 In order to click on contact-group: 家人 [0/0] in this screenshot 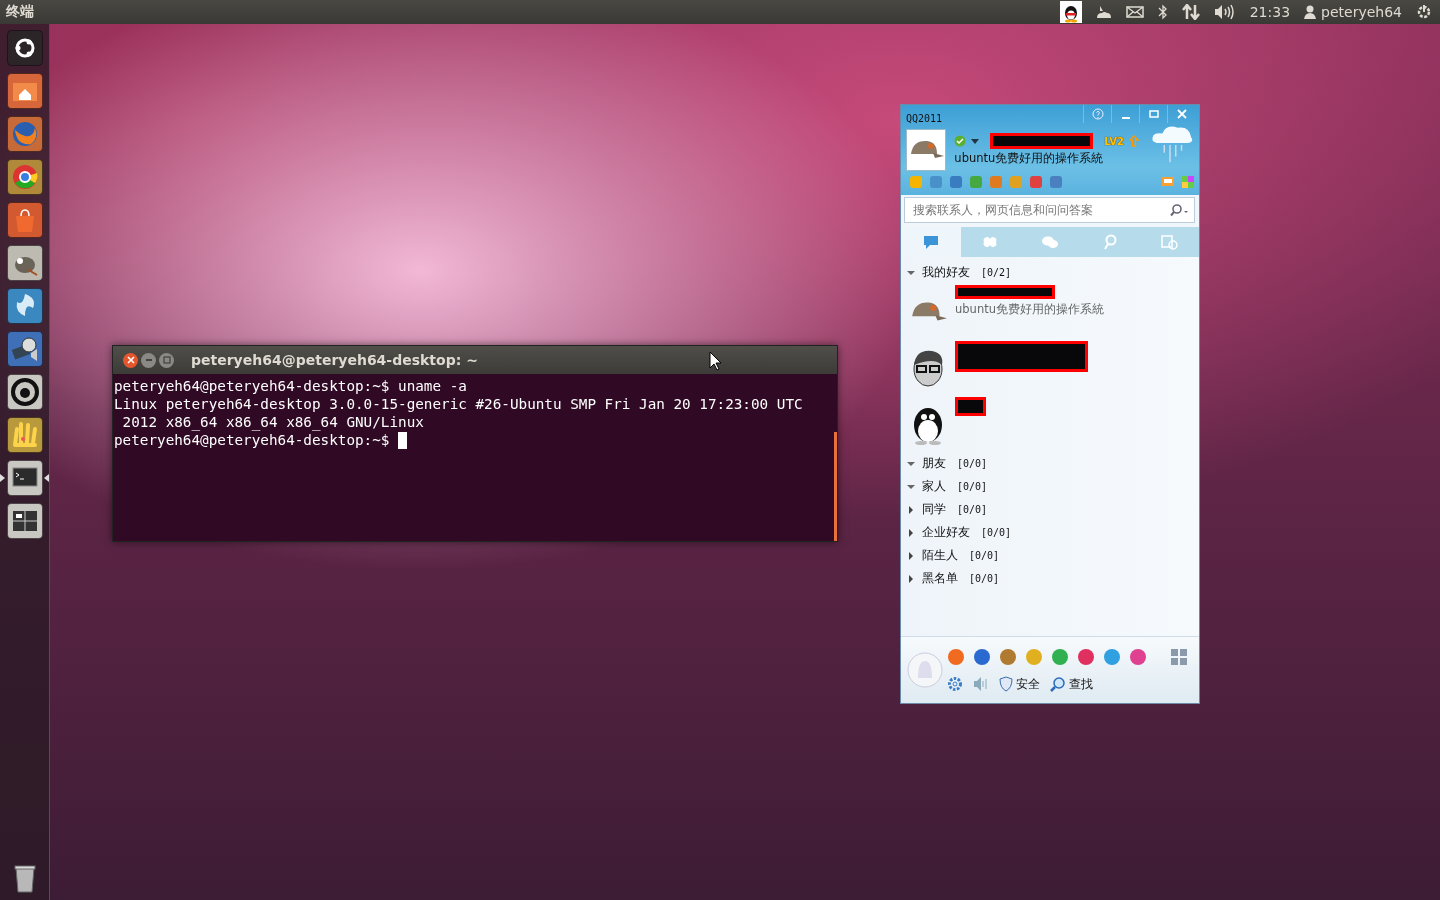, I will do `click(1050, 486)`.